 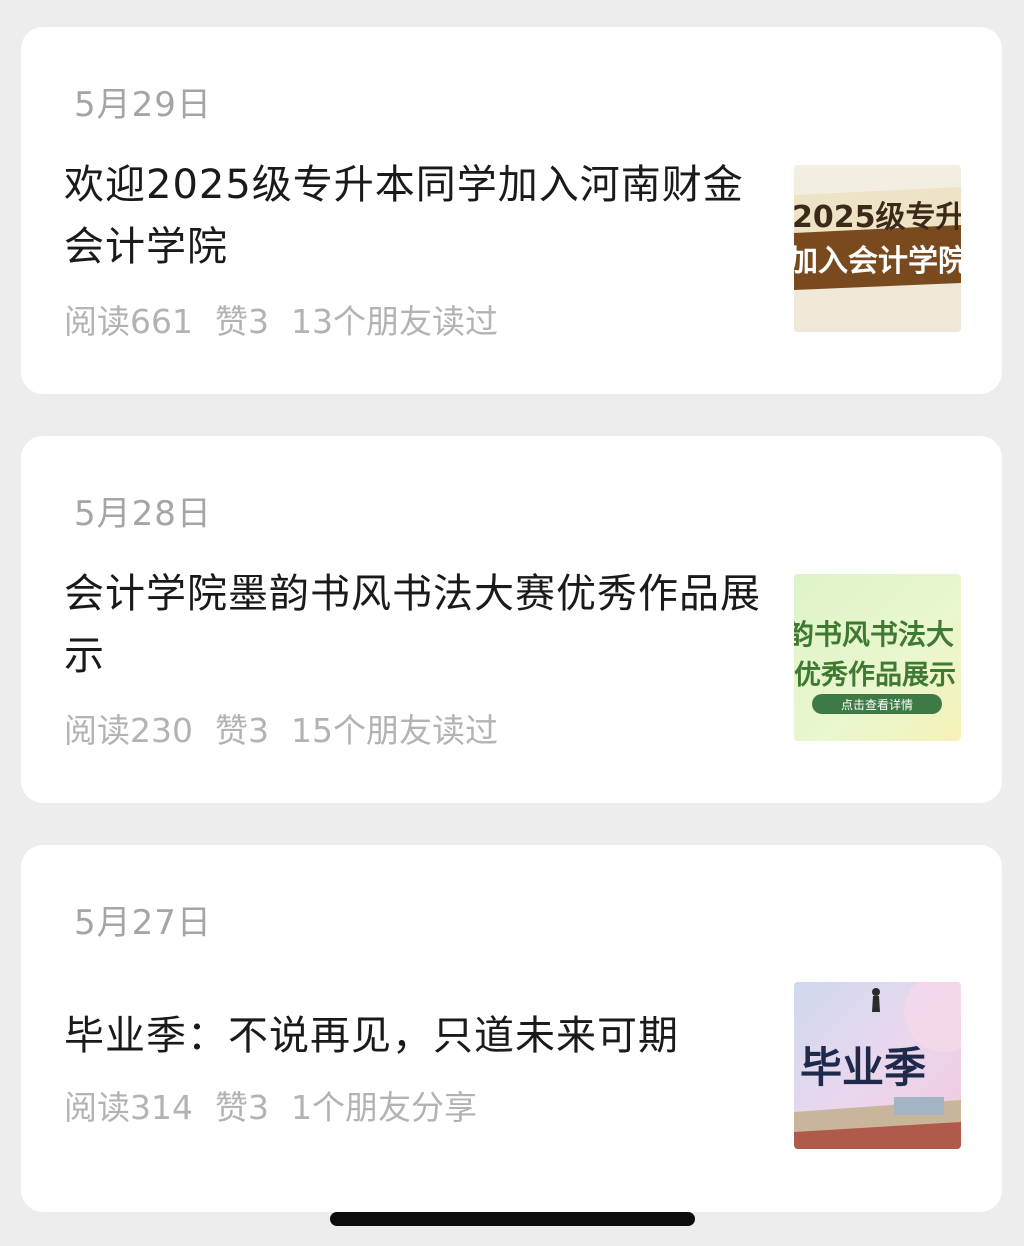 What do you see at coordinates (143, 923) in the screenshot?
I see `article-date: 5月27日` at bounding box center [143, 923].